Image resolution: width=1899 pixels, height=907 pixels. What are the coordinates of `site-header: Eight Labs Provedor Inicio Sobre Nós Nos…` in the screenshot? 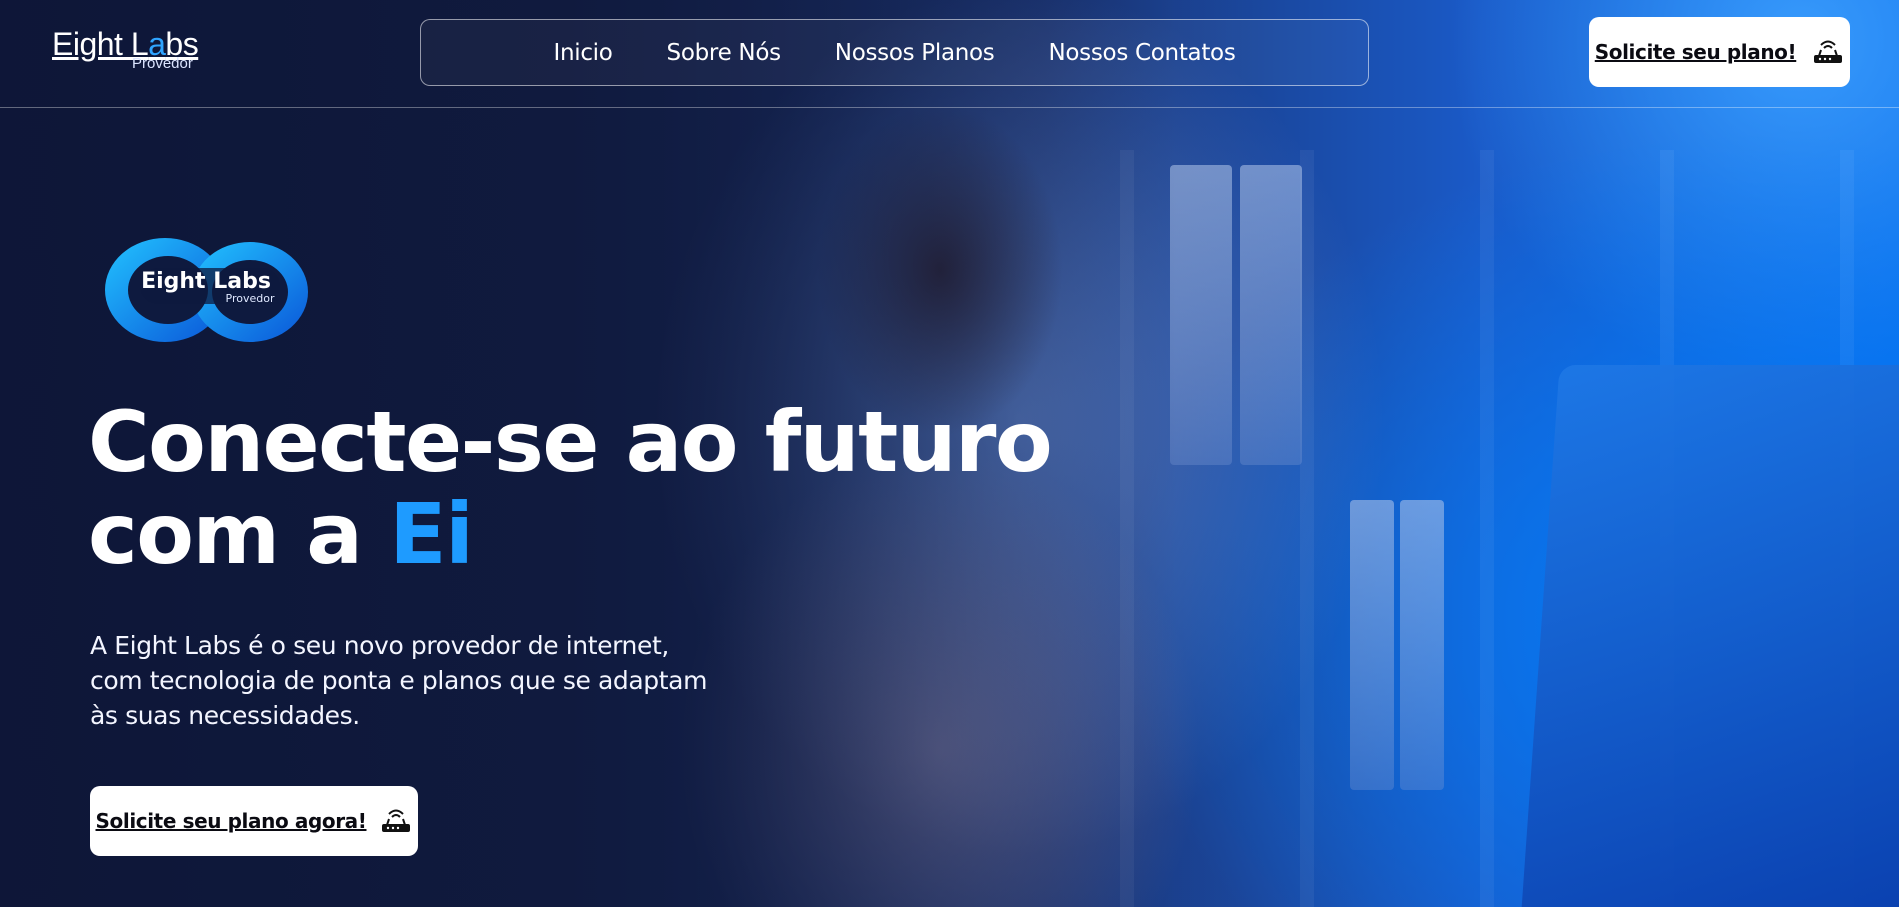 It's located at (949, 54).